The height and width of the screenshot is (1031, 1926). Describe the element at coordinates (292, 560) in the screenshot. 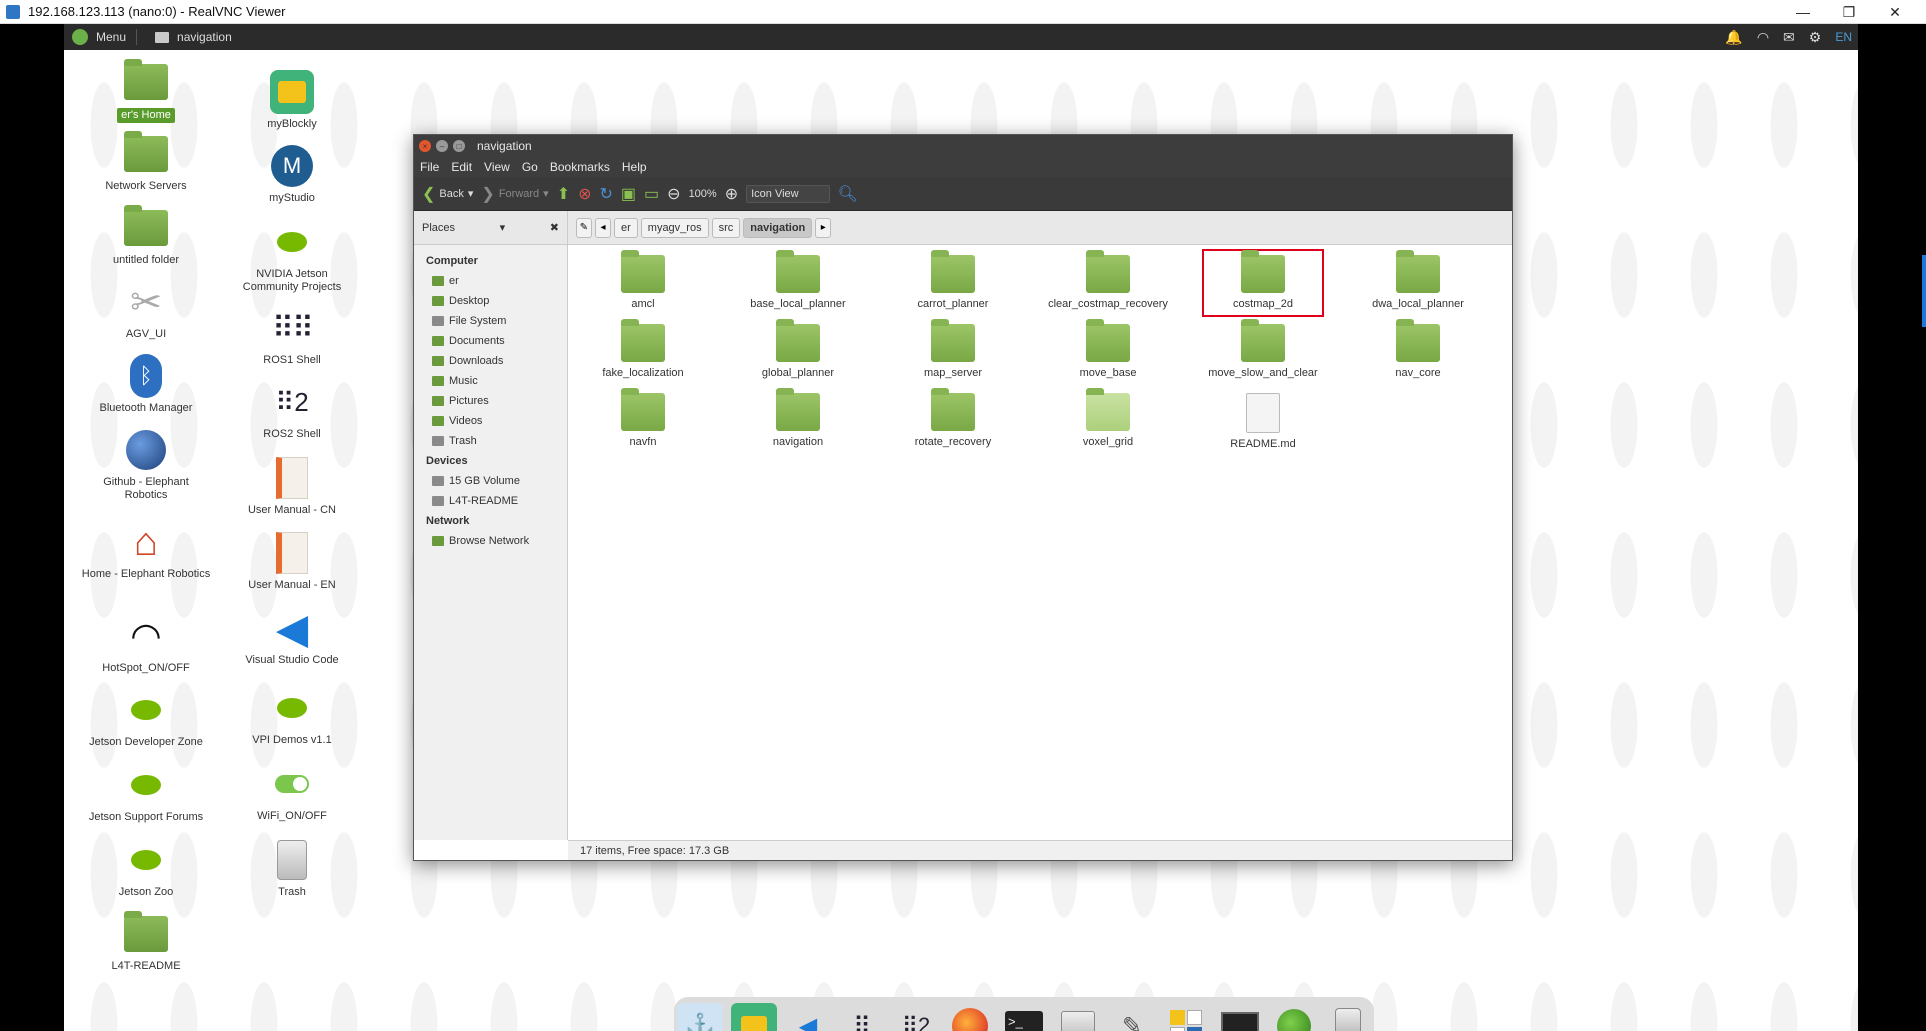

I see `desktop-icon-user-manual-en: User Manual - EN` at that location.